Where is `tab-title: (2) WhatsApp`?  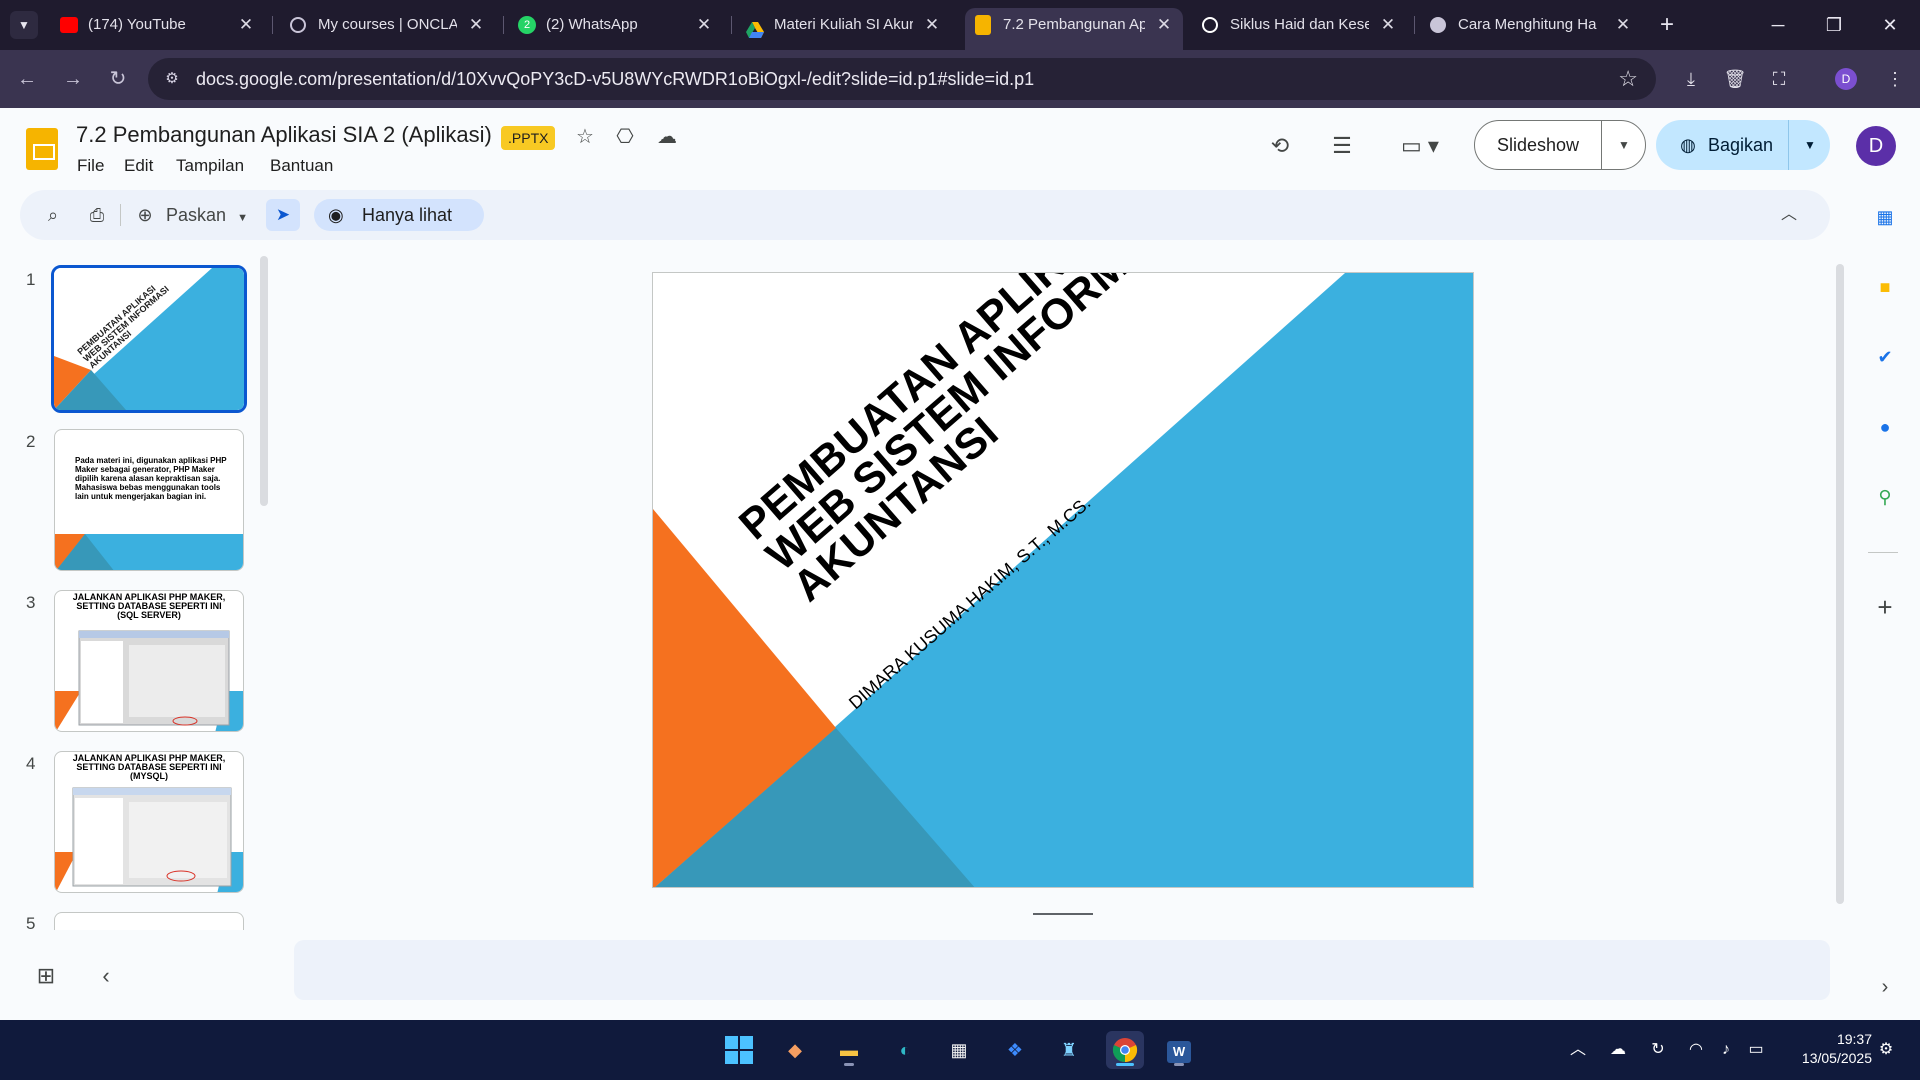 tab-title: (2) WhatsApp is located at coordinates (592, 24).